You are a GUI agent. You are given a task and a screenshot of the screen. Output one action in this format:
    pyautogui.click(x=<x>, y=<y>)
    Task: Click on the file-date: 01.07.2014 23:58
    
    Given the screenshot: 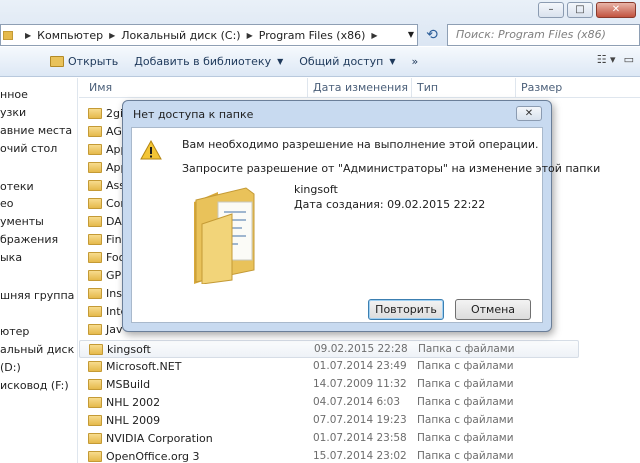 What is the action you would take?
    pyautogui.click(x=360, y=438)
    